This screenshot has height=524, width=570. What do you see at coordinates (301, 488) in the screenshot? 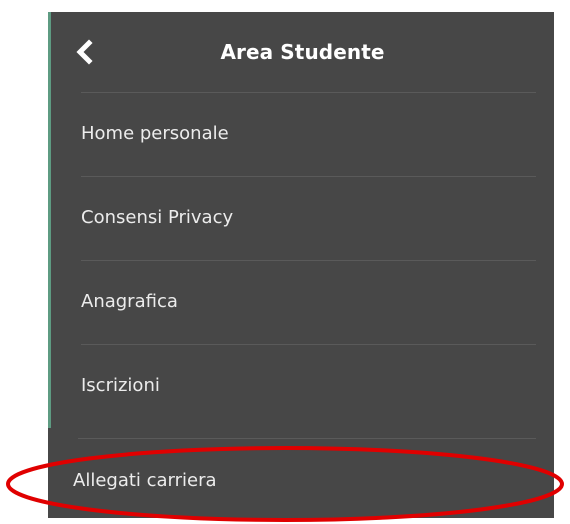
I see `menu-item-allegati-carriera: Allegati carriera` at bounding box center [301, 488].